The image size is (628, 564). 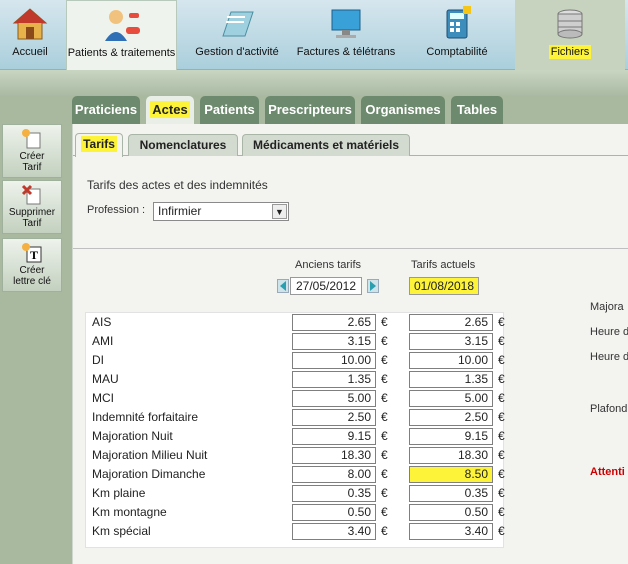 I want to click on create-tarif-button: Créer Tarif, so click(x=32, y=151).